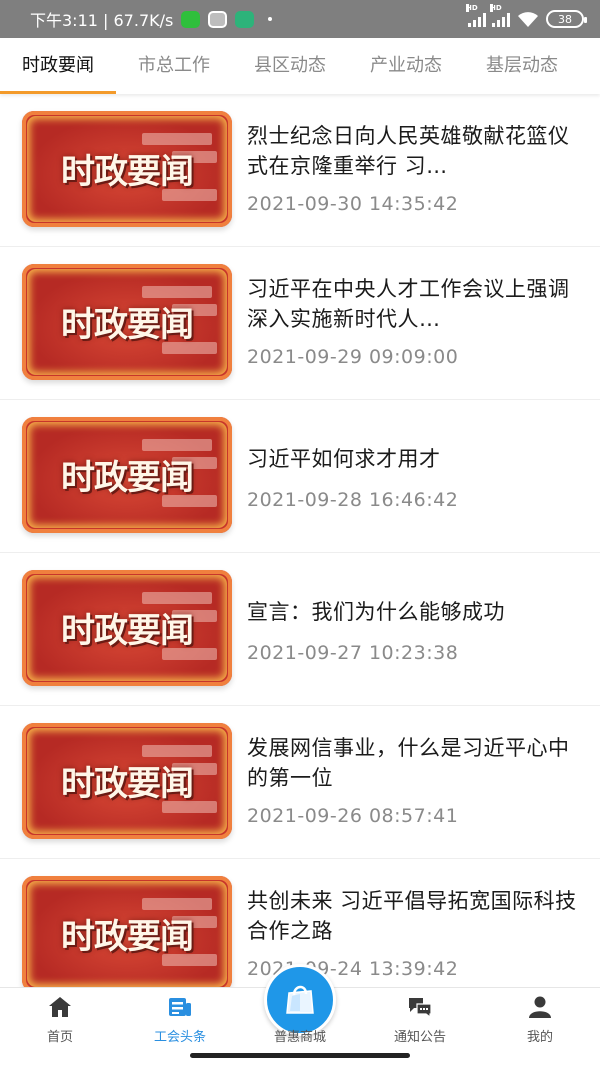 Image resolution: width=600 pixels, height=1067 pixels. What do you see at coordinates (376, 612) in the screenshot?
I see `news-title: 宣言：我们为什么能够成功` at bounding box center [376, 612].